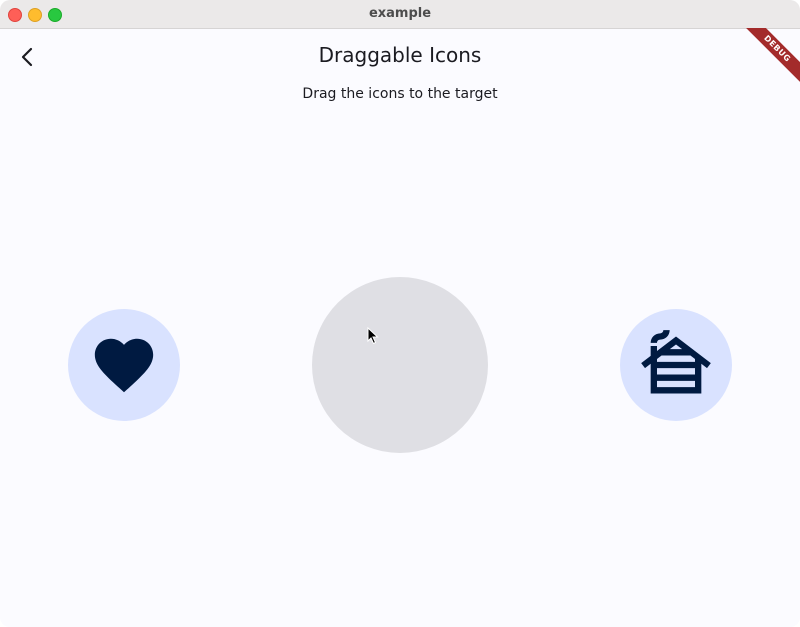 Image resolution: width=800 pixels, height=627 pixels. I want to click on window-title: example, so click(400, 13).